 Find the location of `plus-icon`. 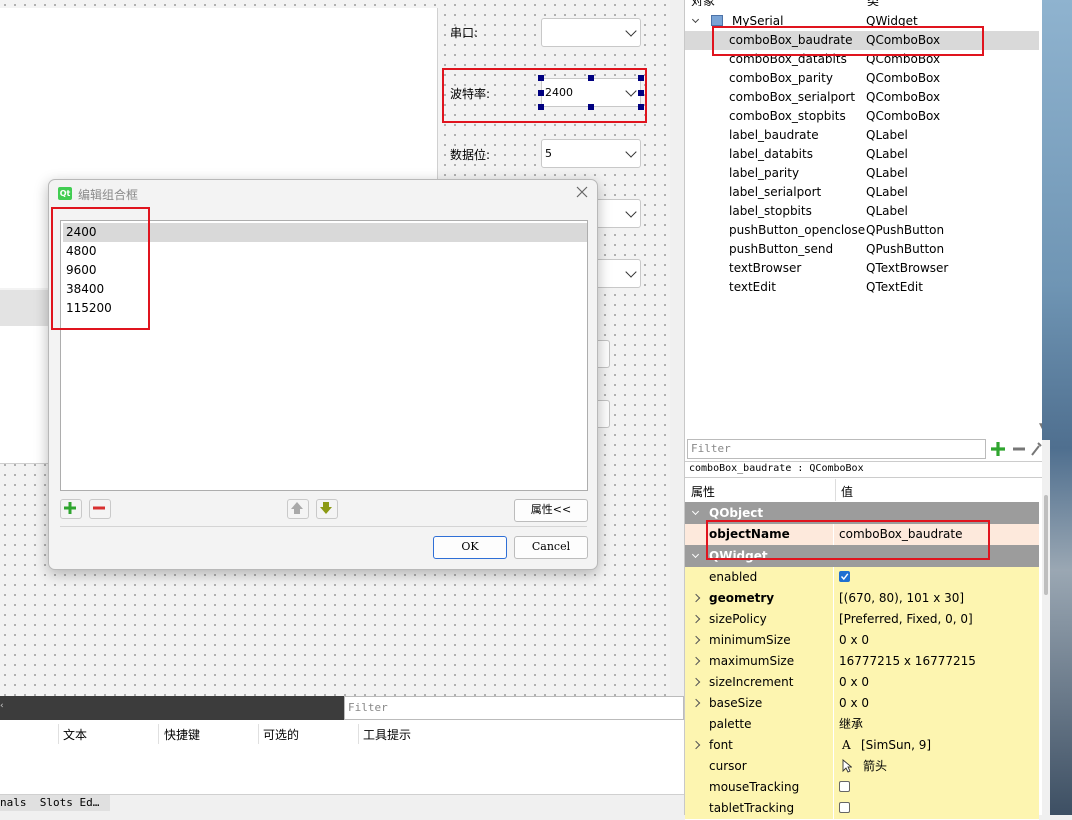

plus-icon is located at coordinates (70, 508).